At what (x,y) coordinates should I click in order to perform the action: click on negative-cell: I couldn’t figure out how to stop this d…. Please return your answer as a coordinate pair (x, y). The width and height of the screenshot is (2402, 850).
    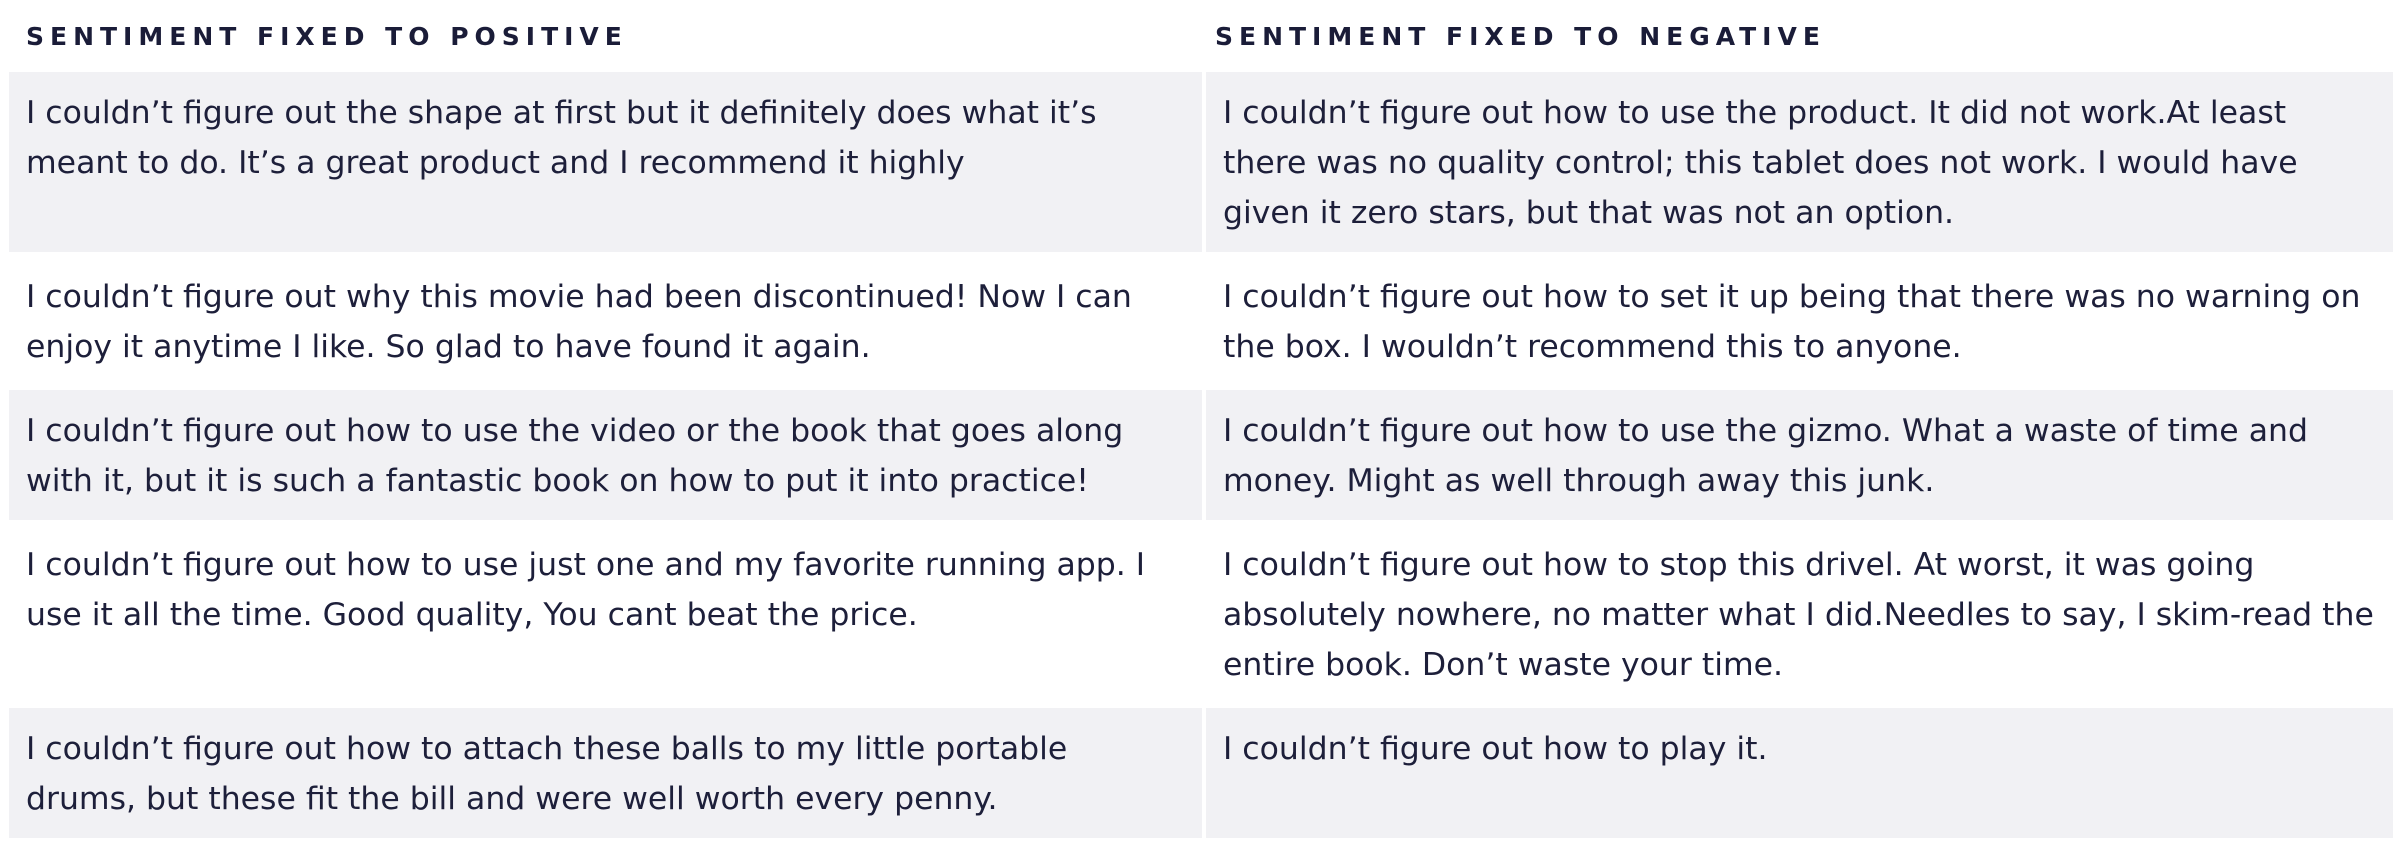
    Looking at the image, I should click on (1799, 614).